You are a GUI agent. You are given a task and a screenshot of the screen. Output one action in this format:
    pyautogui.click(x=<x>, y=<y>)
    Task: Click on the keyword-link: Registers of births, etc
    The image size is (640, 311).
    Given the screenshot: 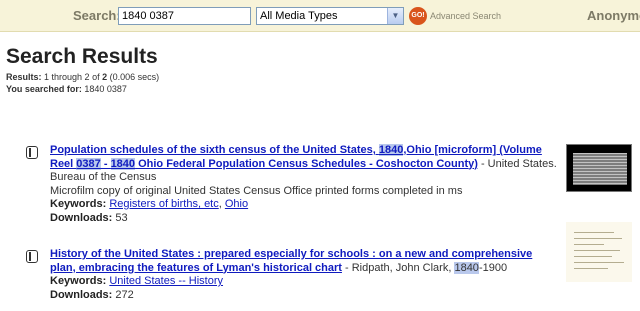 What is the action you would take?
    pyautogui.click(x=163, y=204)
    